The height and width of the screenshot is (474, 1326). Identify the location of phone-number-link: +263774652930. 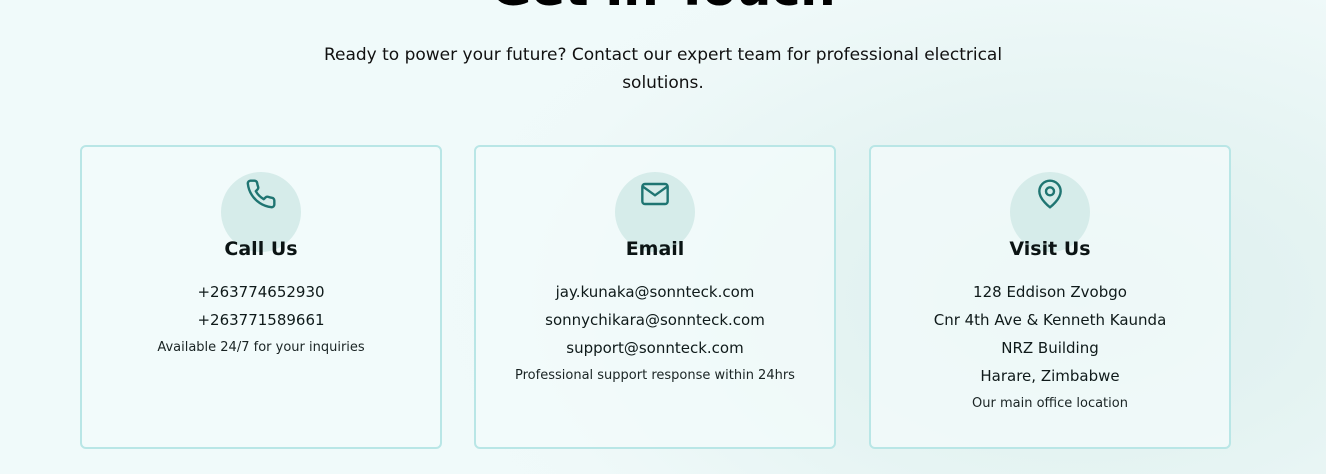
(261, 292).